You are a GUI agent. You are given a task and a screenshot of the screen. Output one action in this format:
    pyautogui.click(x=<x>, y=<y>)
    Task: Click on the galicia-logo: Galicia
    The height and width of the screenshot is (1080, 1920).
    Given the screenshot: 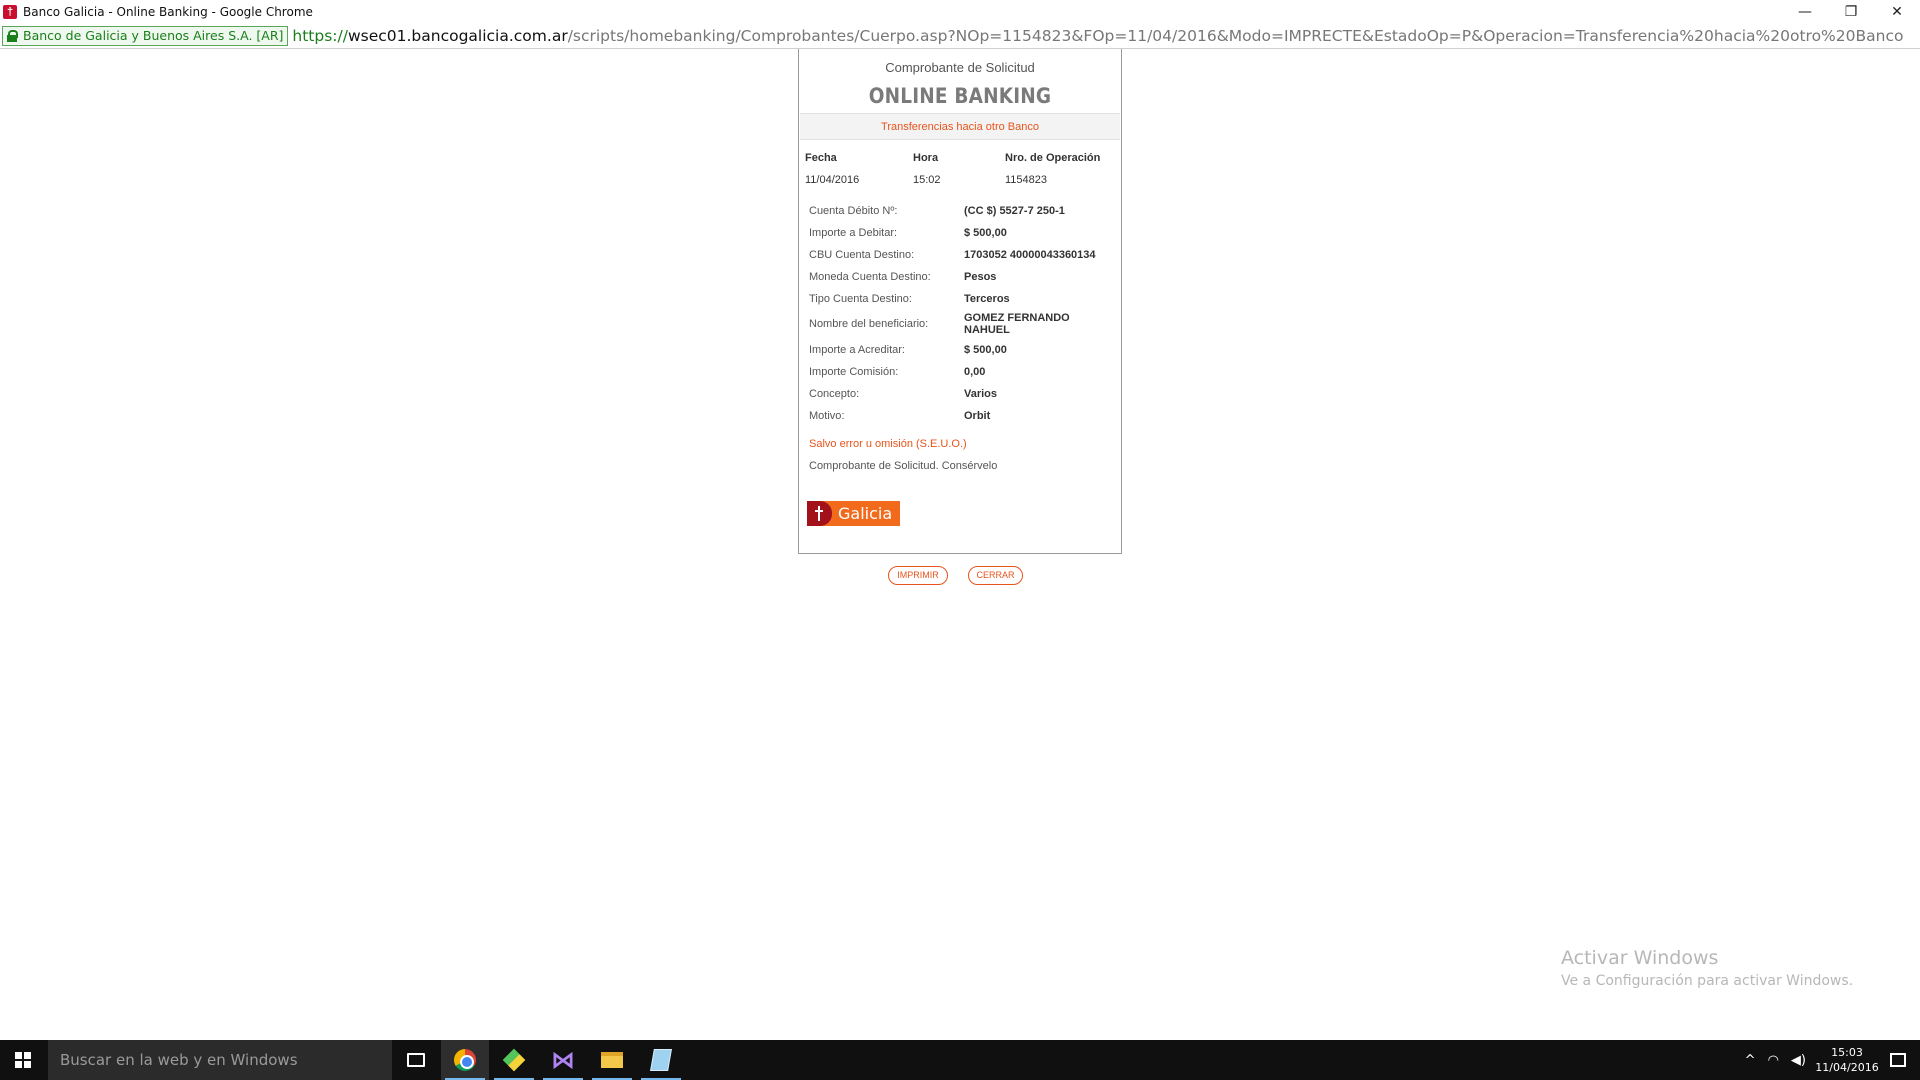 What is the action you would take?
    pyautogui.click(x=853, y=513)
    